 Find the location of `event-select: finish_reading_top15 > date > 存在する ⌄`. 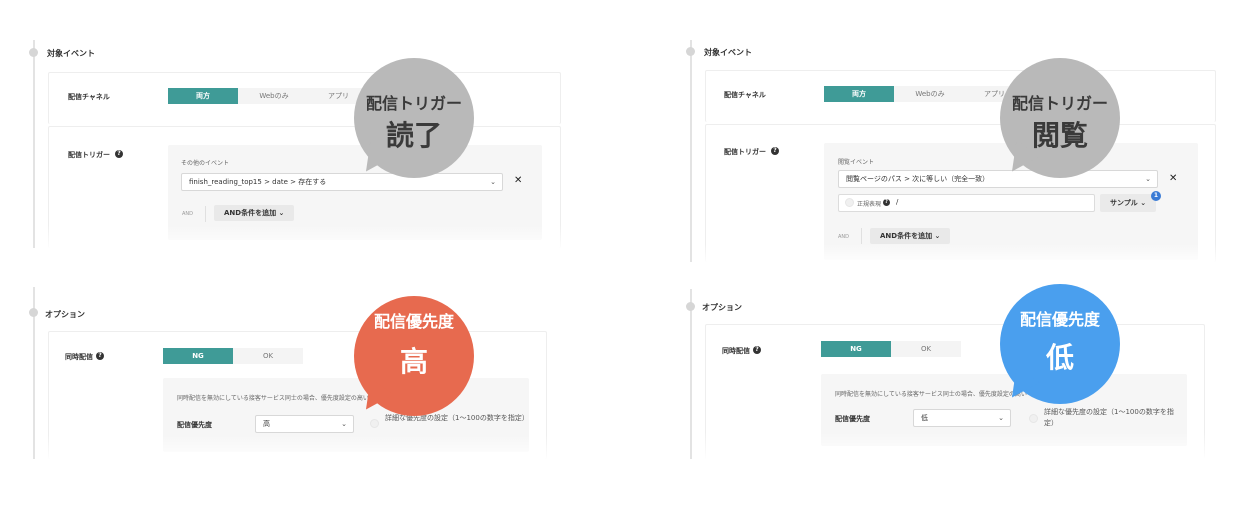

event-select: finish_reading_top15 > date > 存在する ⌄ is located at coordinates (342, 182).